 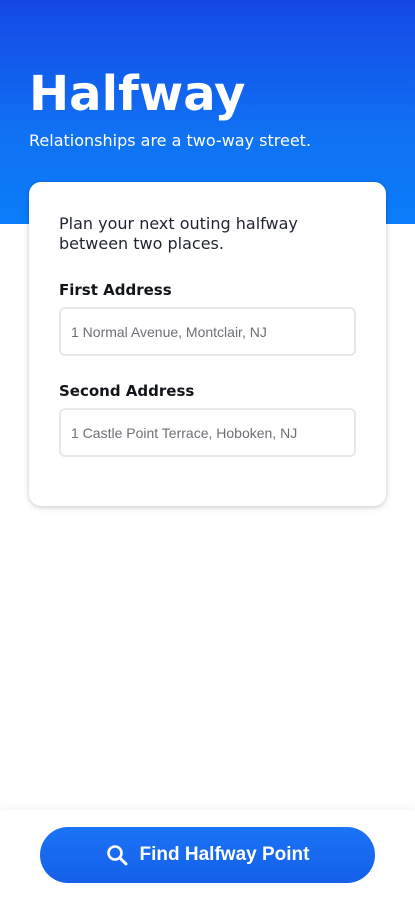 What do you see at coordinates (127, 391) in the screenshot?
I see `second-address-label: Second Address` at bounding box center [127, 391].